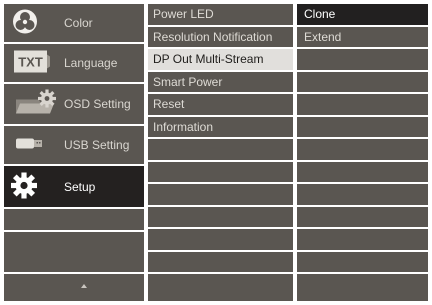  I want to click on setup-item-label: Resolution Notification, so click(213, 36).